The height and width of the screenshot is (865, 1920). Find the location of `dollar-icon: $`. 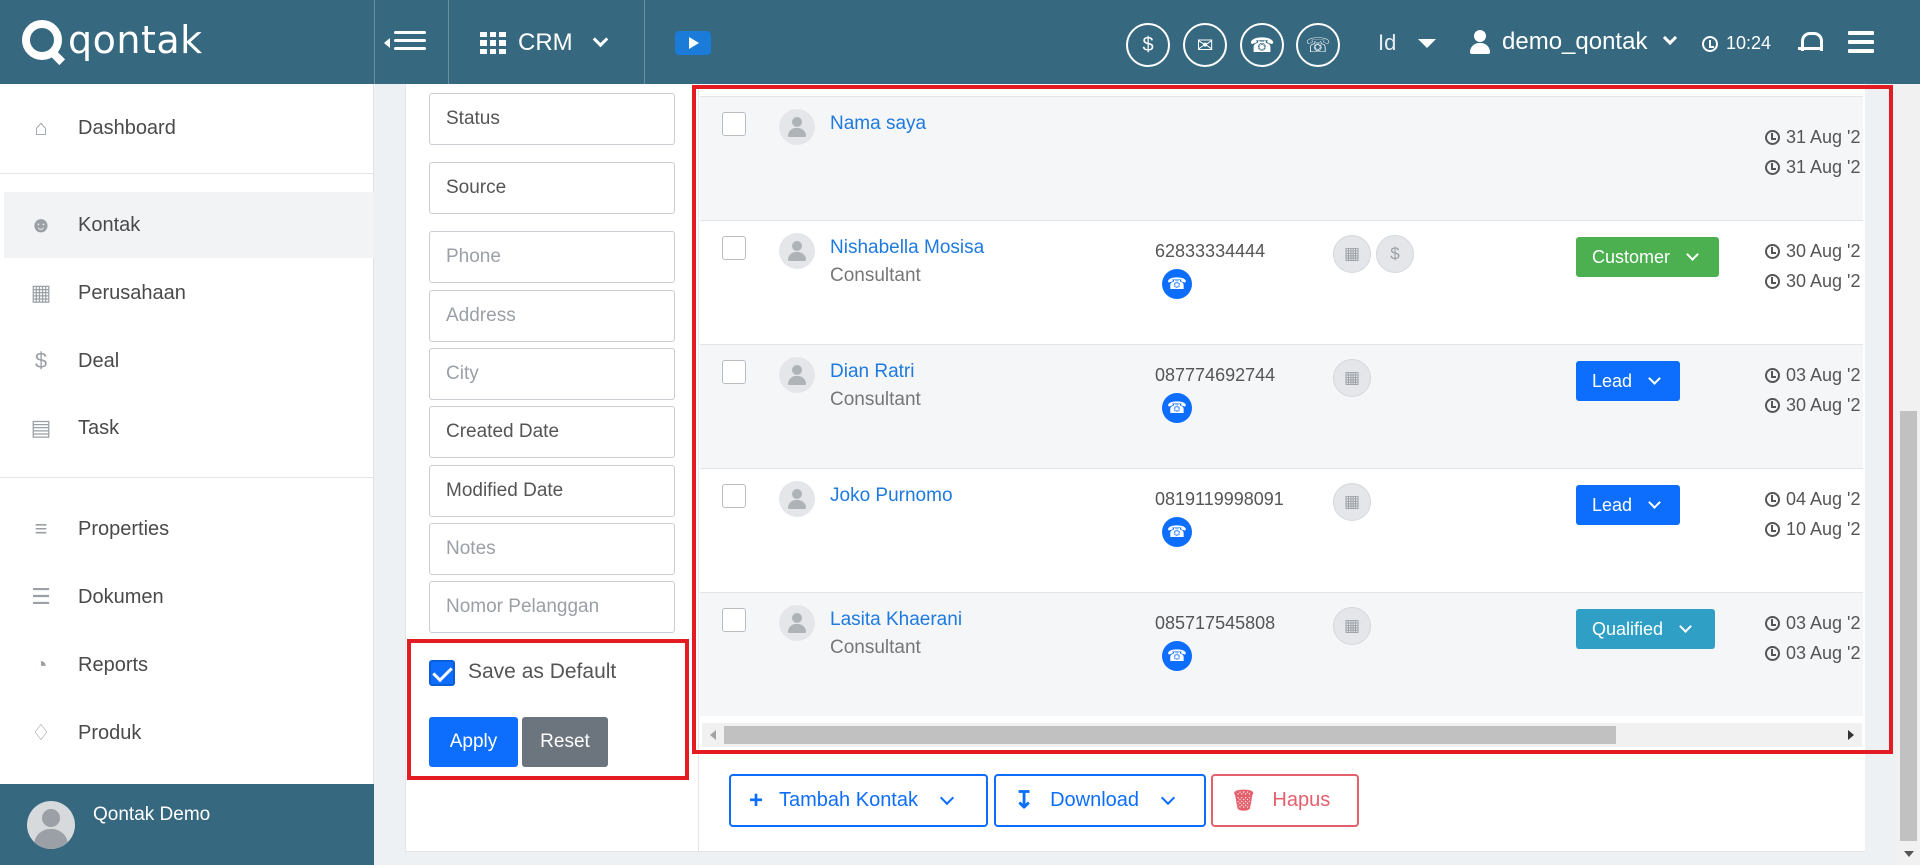

dollar-icon: $ is located at coordinates (41, 360).